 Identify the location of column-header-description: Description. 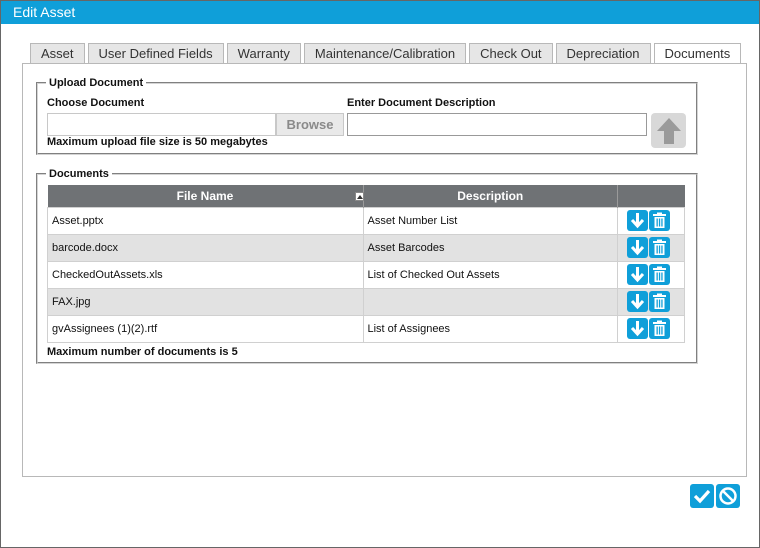
(491, 196).